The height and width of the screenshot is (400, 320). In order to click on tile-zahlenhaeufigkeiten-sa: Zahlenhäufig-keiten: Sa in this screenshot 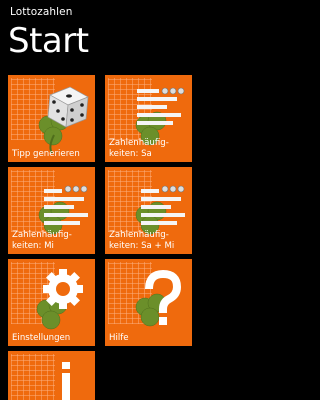, I will do `click(148, 118)`.